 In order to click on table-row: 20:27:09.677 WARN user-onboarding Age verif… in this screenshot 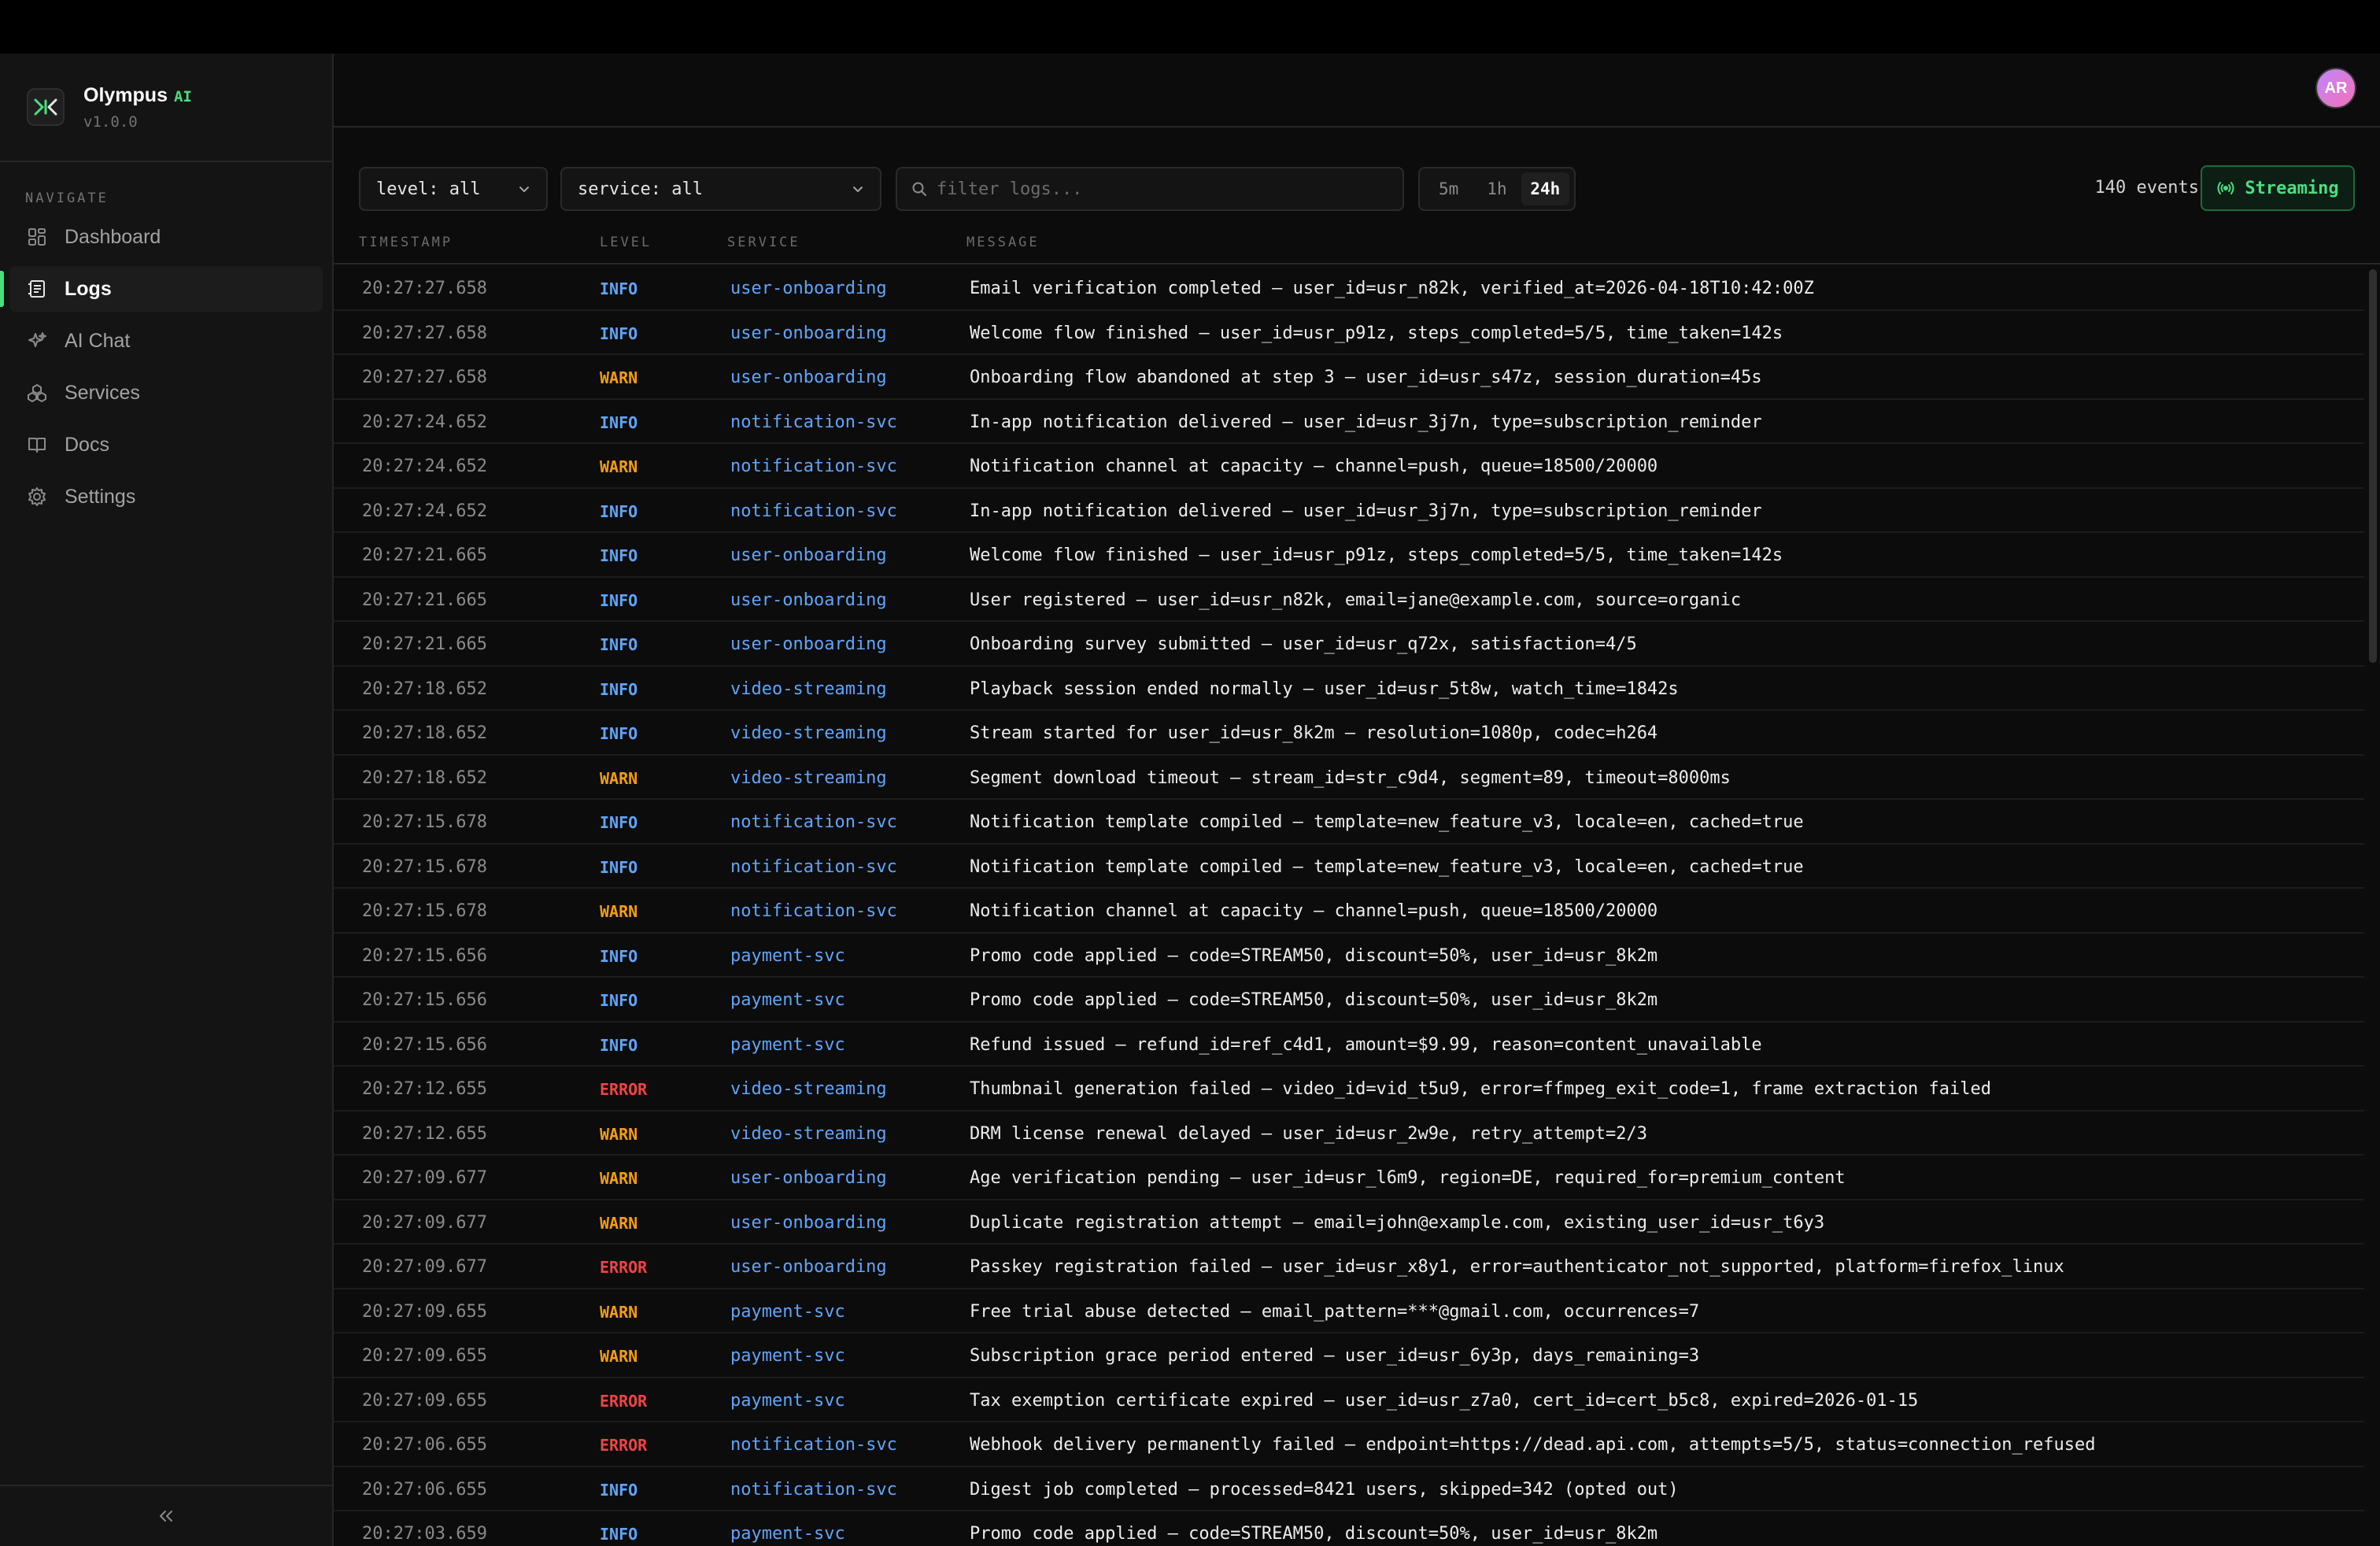, I will do `click(1349, 1178)`.